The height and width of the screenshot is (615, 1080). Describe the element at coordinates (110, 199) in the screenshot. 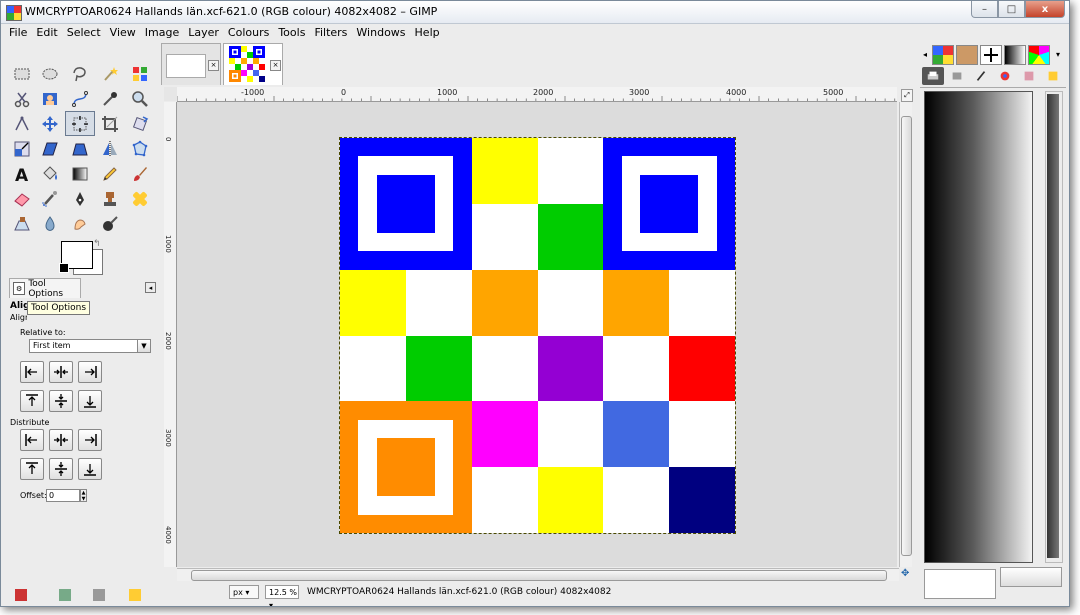

I see `clone-icon` at that location.